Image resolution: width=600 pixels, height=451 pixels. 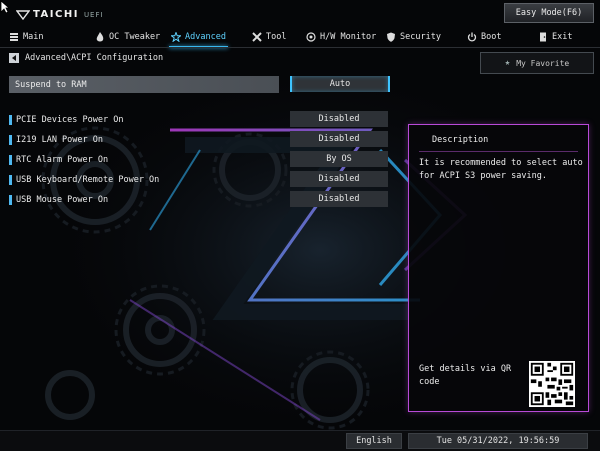 I want to click on setting-row-usb-keyboard-remote-power-on: USB Keyboard/Remote Power On, so click(x=84, y=179).